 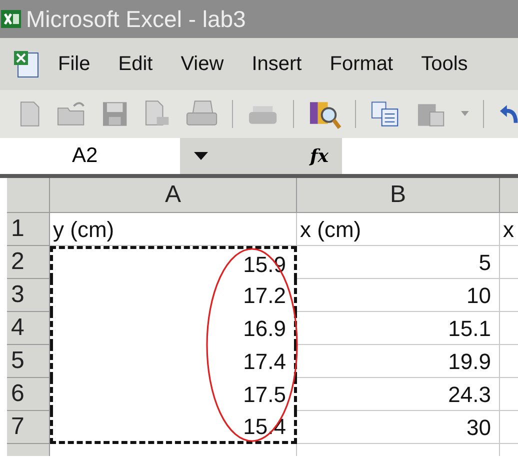 I want to click on new-document-icon, so click(x=30, y=114).